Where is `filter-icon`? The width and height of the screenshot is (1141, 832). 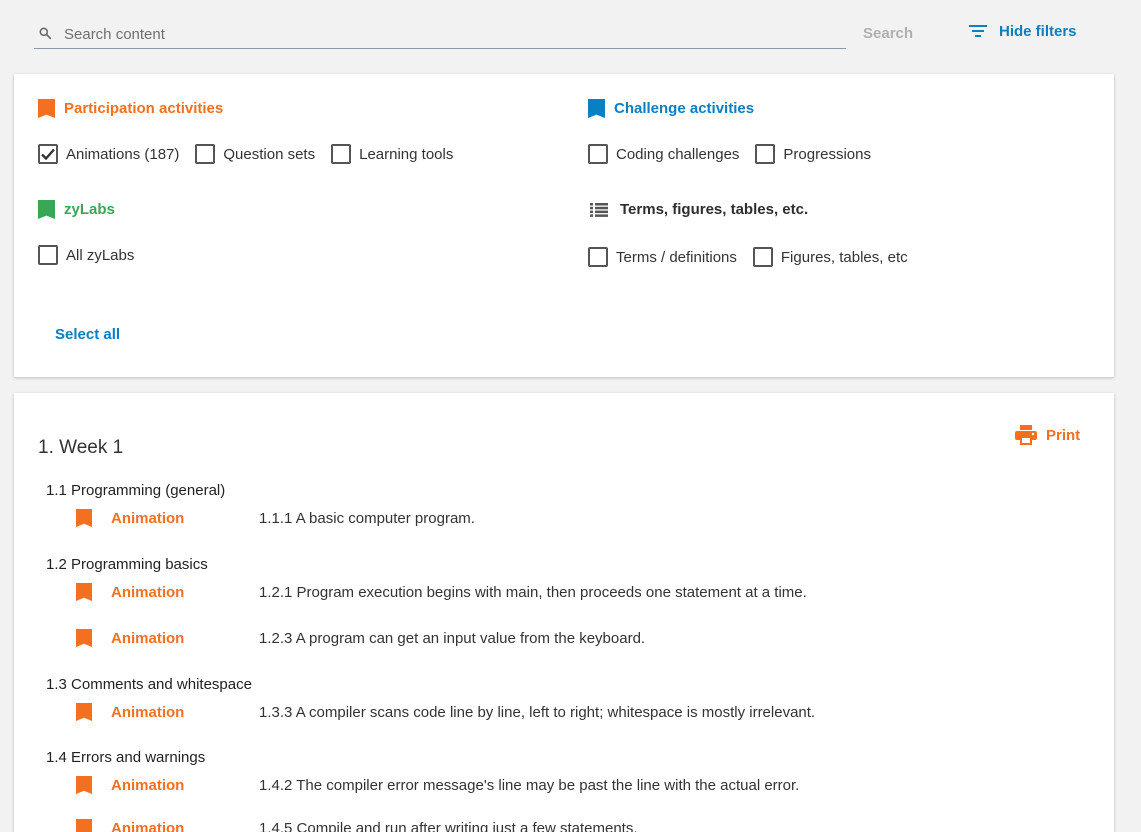 filter-icon is located at coordinates (978, 31).